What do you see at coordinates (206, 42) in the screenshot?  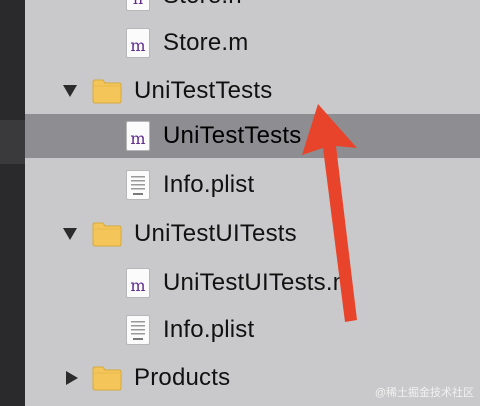 I see `file-label: Store.m` at bounding box center [206, 42].